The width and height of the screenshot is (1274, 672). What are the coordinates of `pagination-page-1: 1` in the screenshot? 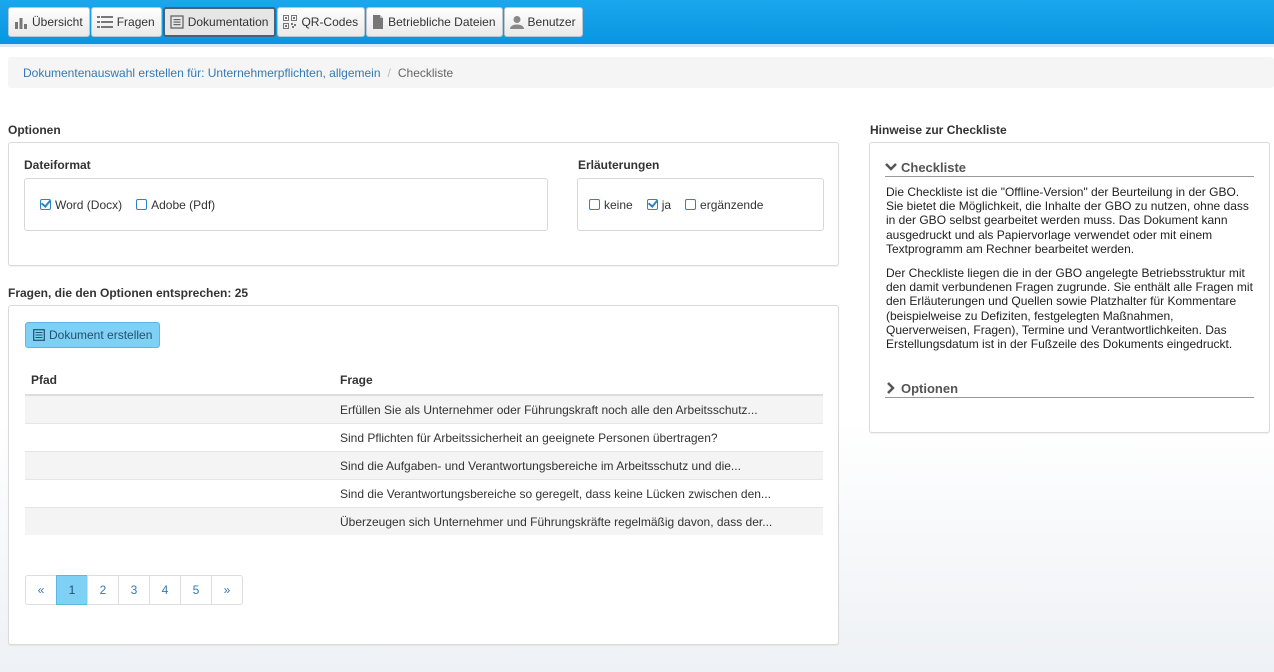 It's located at (72, 590).